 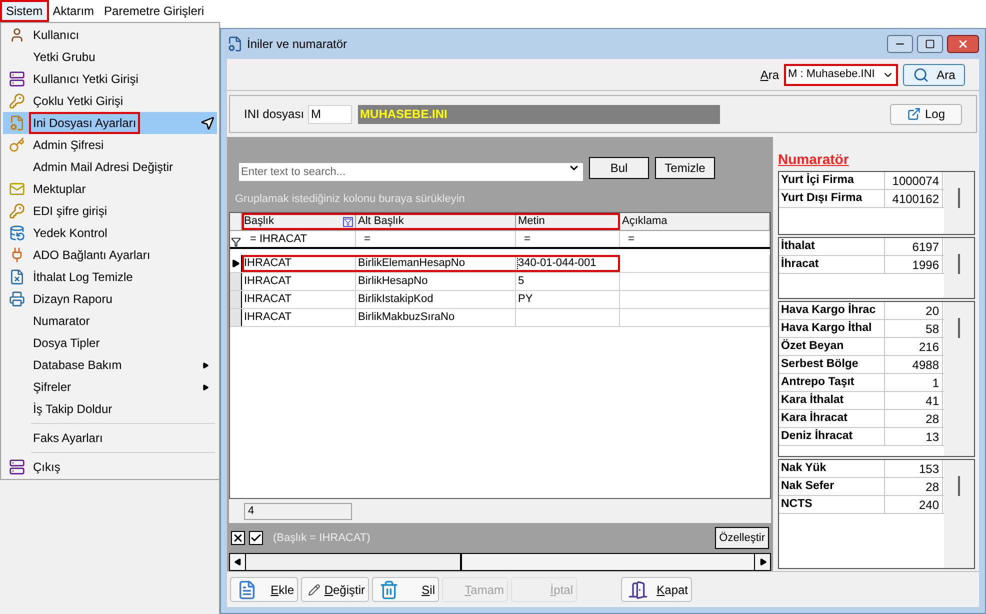 I want to click on filter-checkbox, so click(x=256, y=538).